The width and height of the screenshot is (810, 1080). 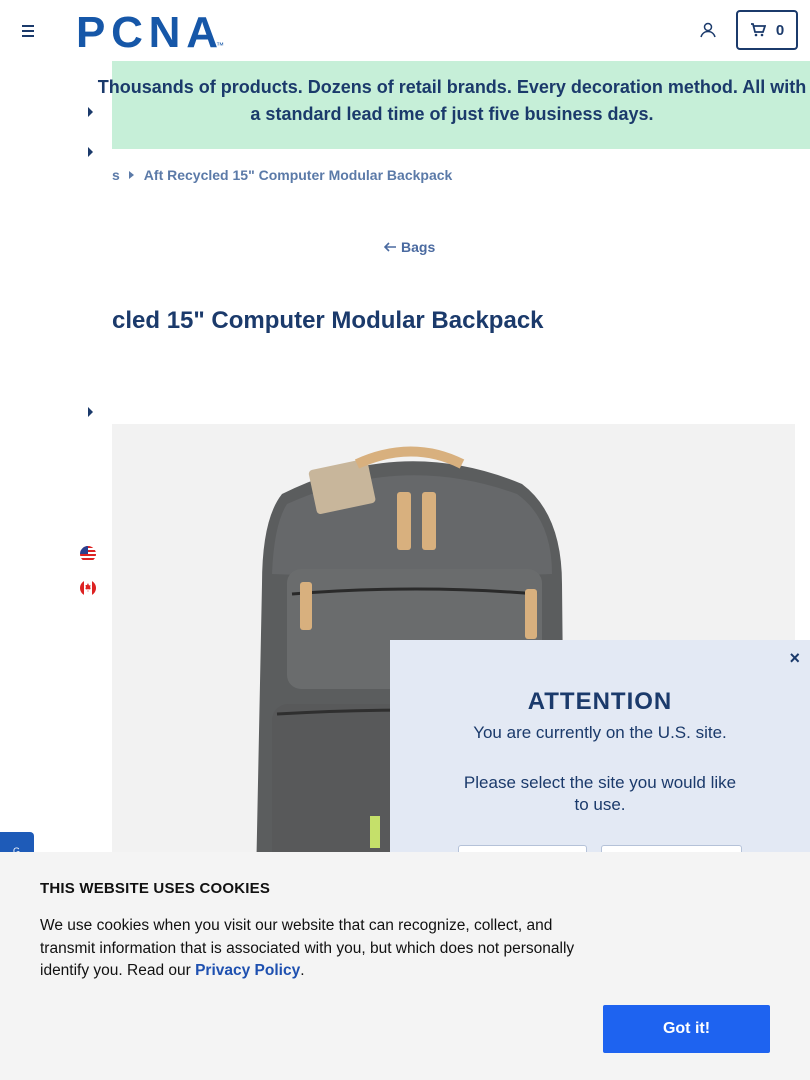 What do you see at coordinates (302, 970) in the screenshot?
I see `cookie-period: .` at bounding box center [302, 970].